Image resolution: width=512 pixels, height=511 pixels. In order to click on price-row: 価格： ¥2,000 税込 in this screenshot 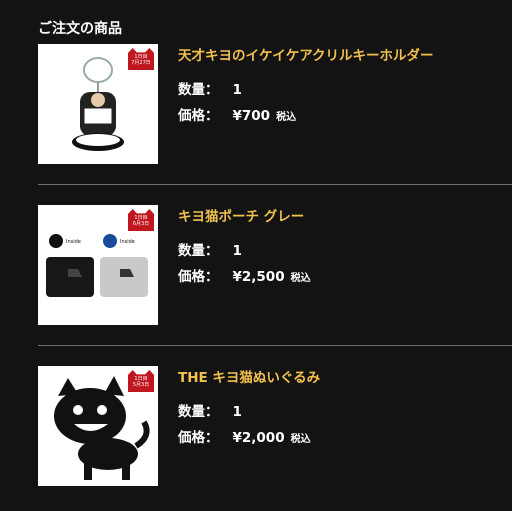, I will do `click(244, 436)`.